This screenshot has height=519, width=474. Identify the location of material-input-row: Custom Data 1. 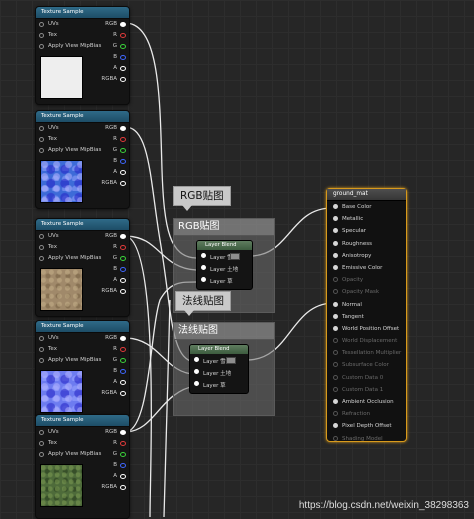
(366, 390).